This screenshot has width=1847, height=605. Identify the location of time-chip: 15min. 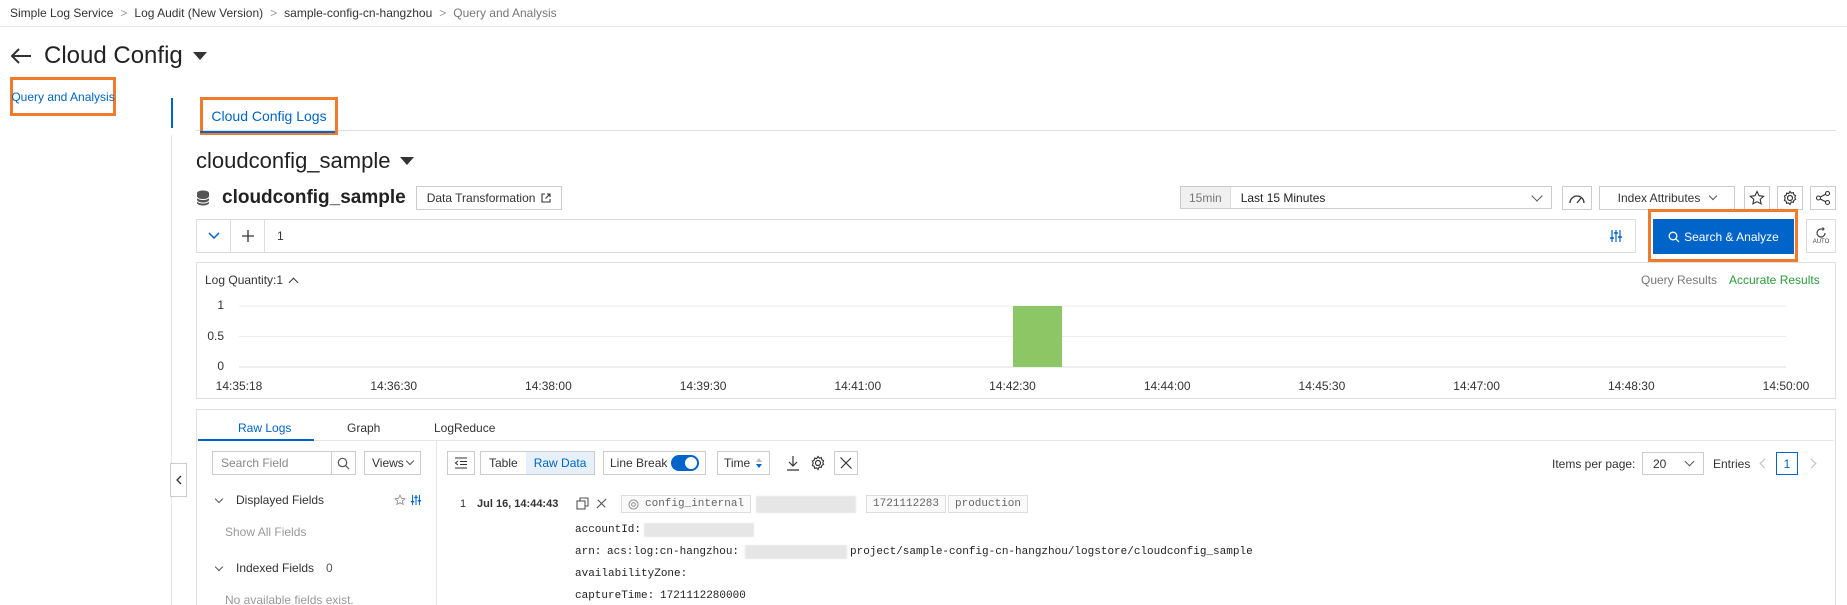
(1206, 197).